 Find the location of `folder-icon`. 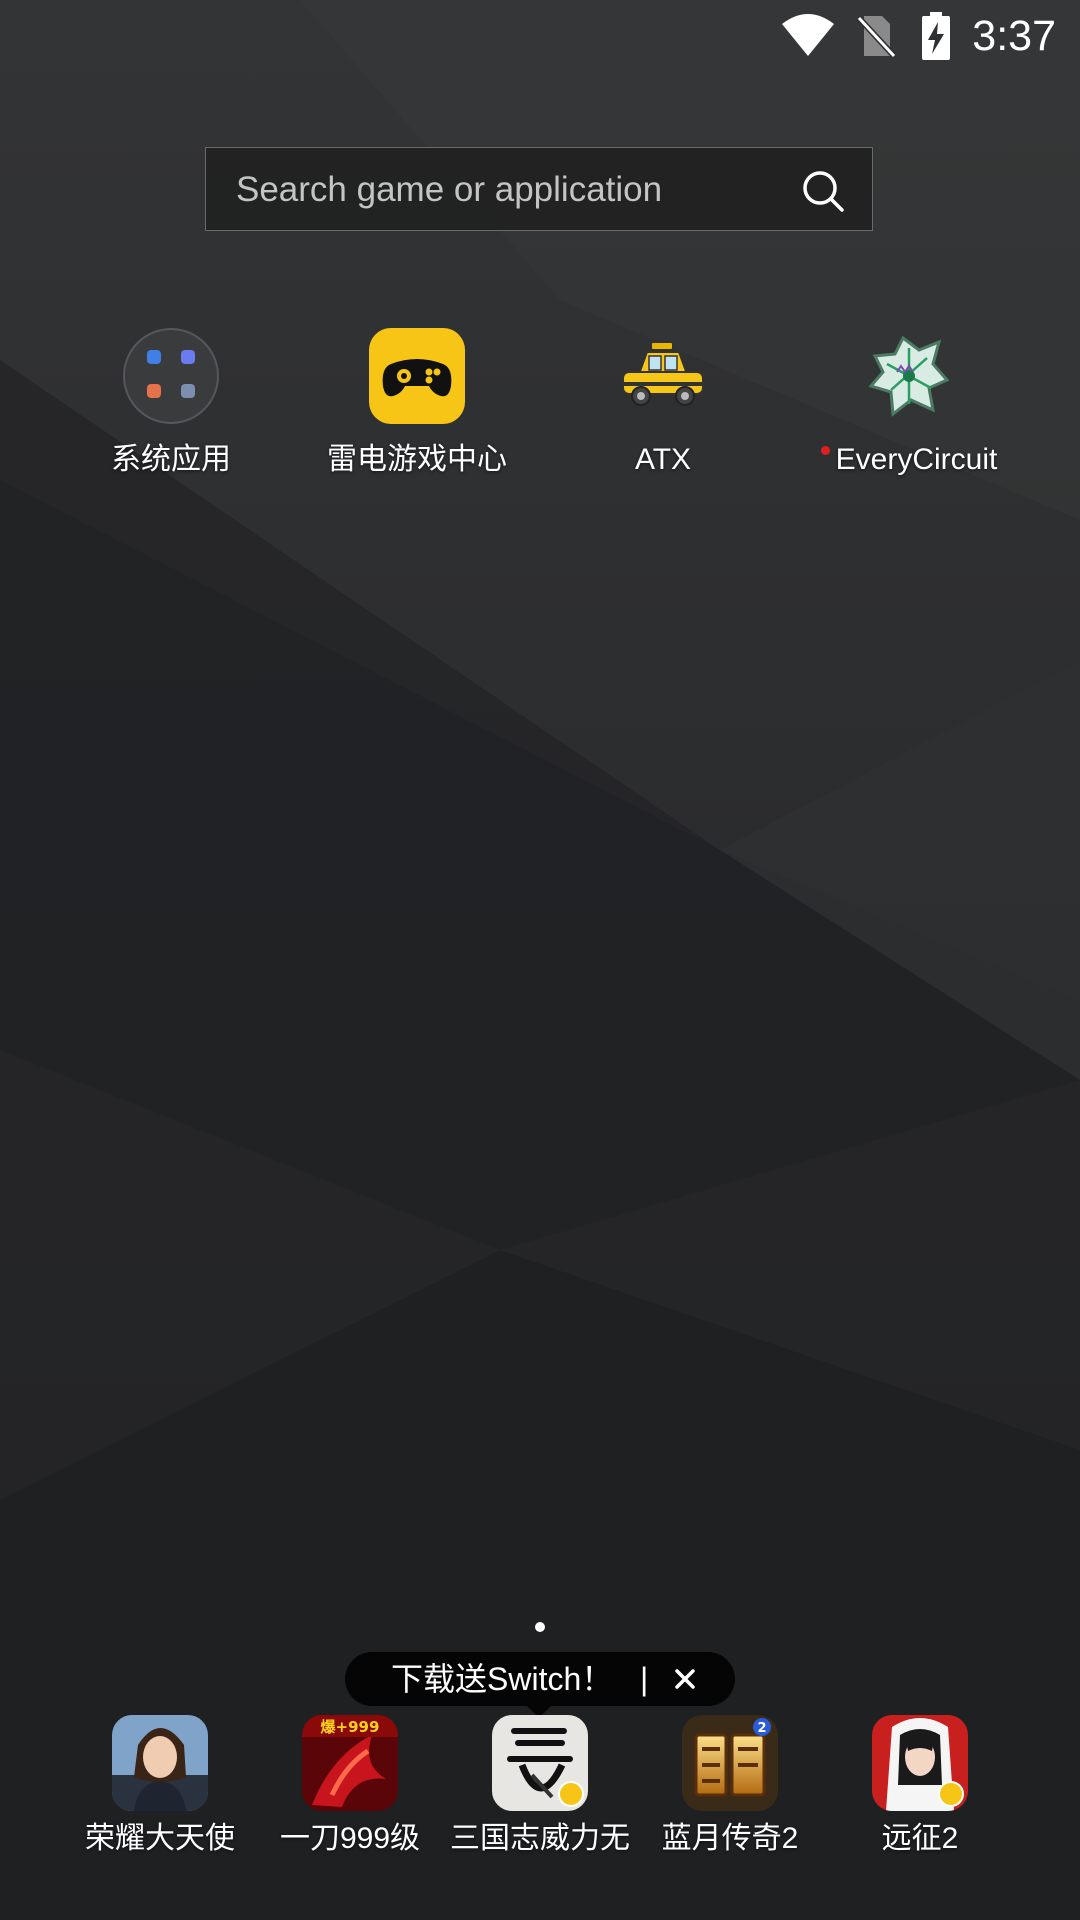

folder-icon is located at coordinates (171, 376).